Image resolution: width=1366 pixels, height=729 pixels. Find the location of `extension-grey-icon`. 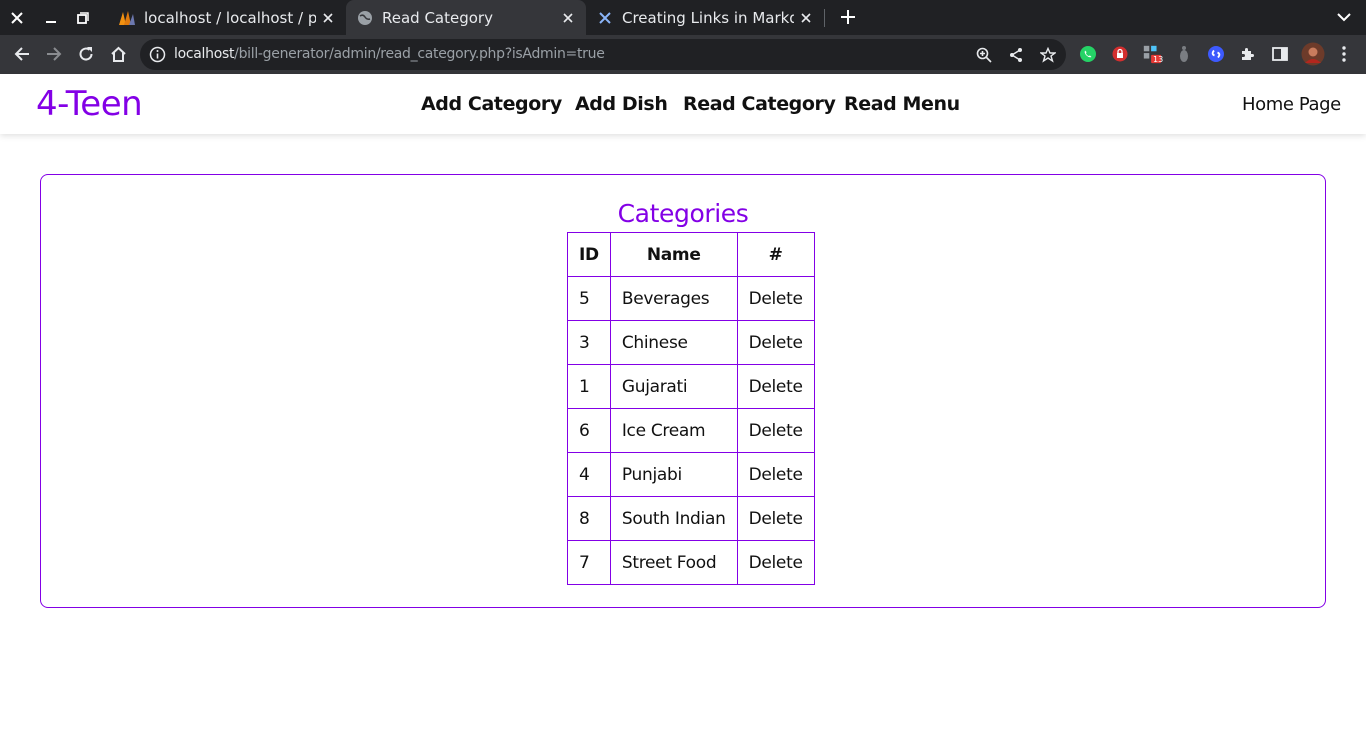

extension-grey-icon is located at coordinates (1184, 54).